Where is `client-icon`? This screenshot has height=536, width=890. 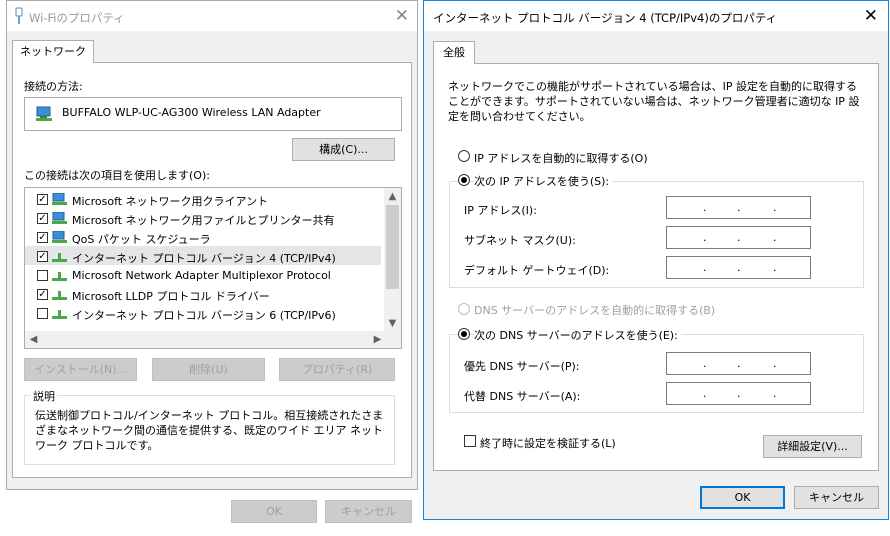
client-icon is located at coordinates (59, 199).